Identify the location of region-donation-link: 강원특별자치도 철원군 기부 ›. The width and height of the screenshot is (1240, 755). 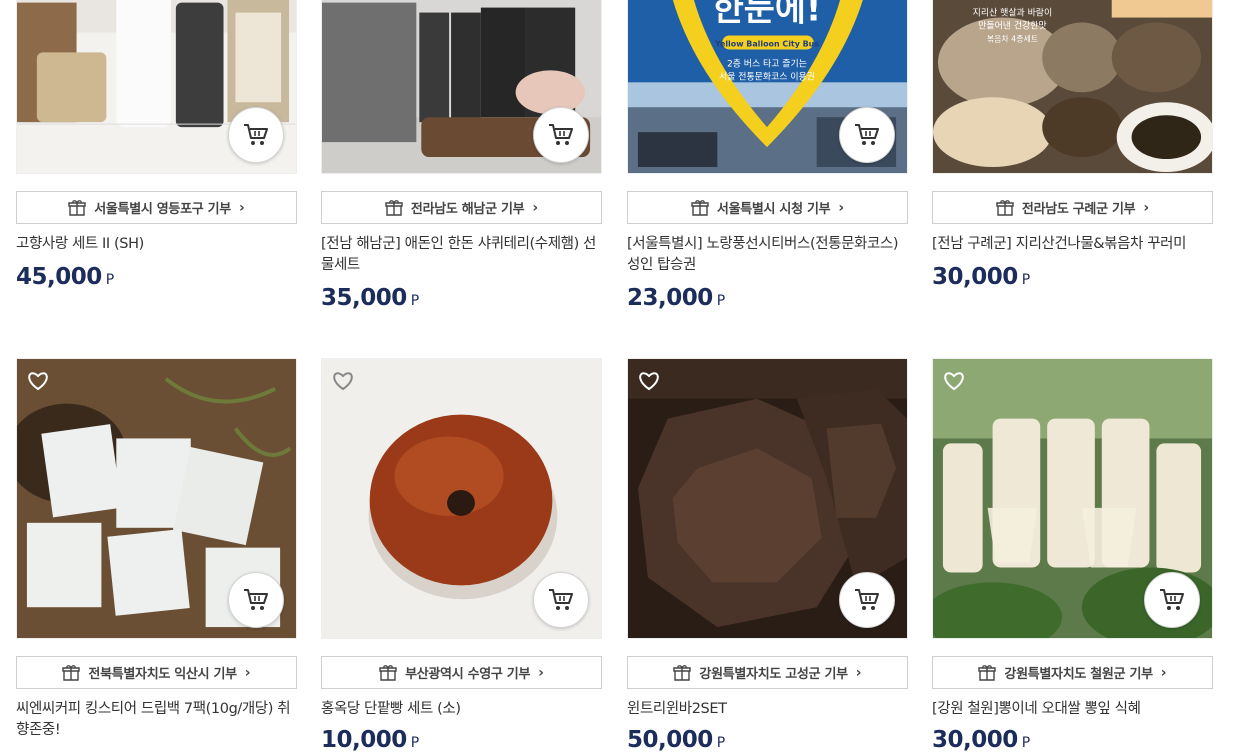
(1072, 672).